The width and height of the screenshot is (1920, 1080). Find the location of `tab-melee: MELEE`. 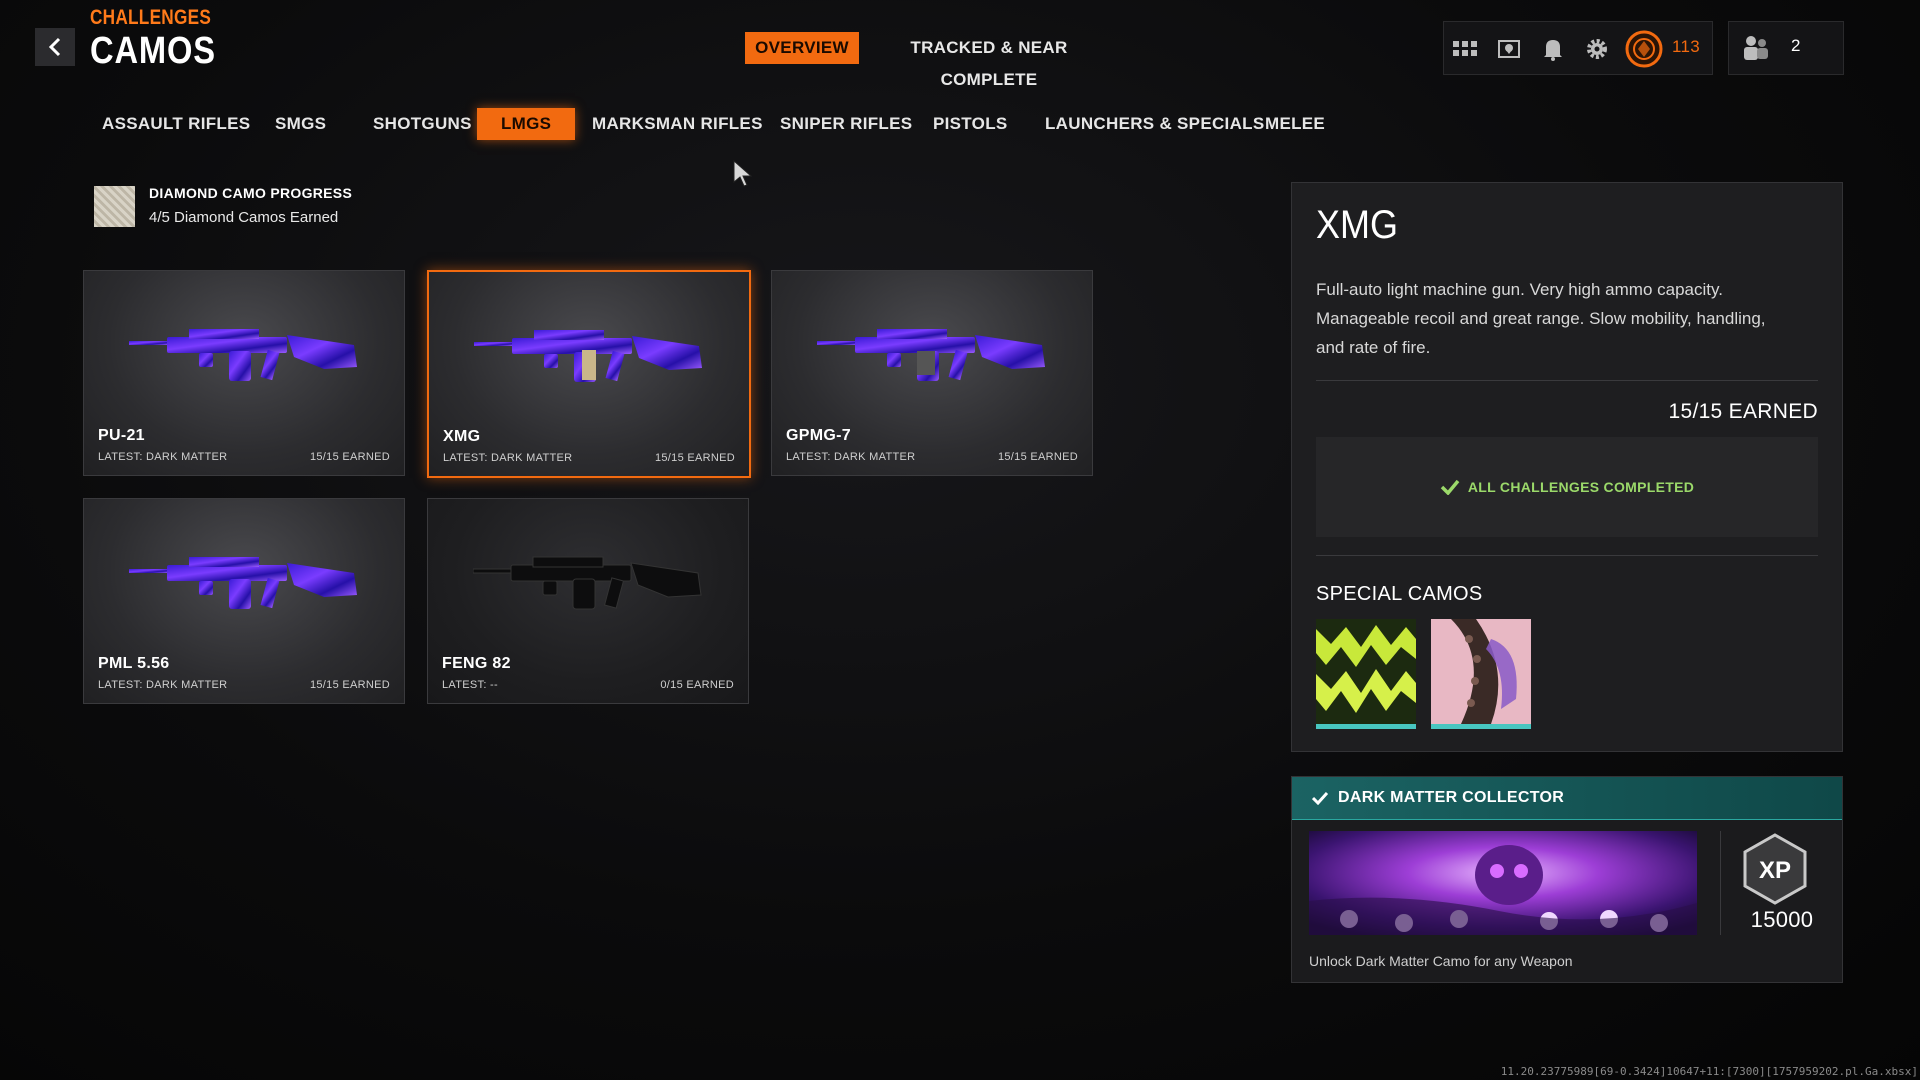

tab-melee: MELEE is located at coordinates (1295, 124).